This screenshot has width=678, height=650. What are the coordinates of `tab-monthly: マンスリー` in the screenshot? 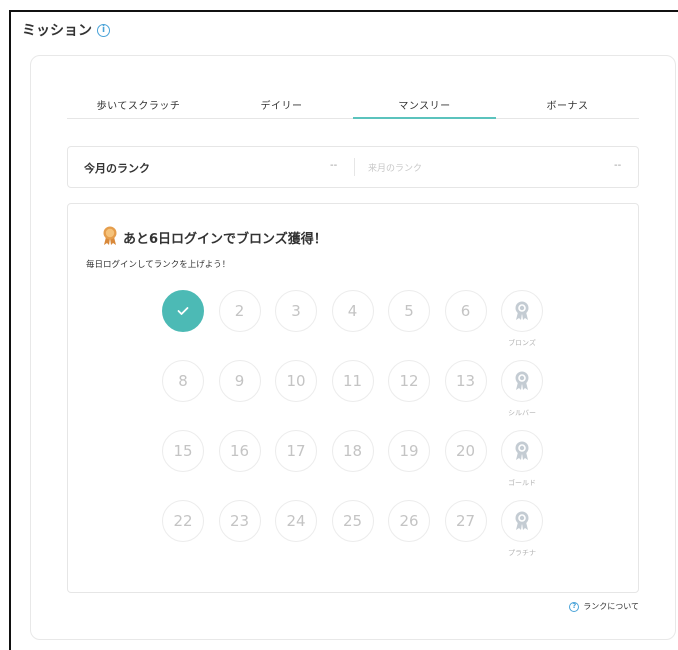 It's located at (424, 102).